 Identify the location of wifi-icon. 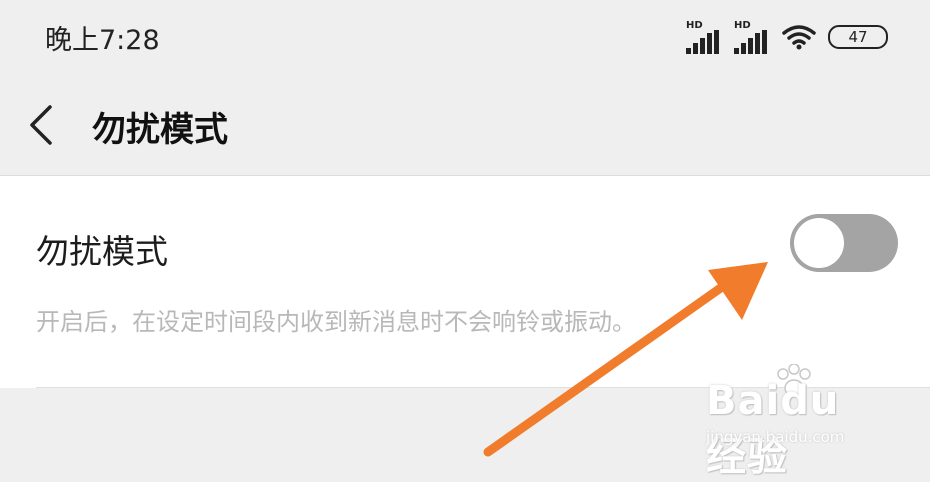
(799, 37).